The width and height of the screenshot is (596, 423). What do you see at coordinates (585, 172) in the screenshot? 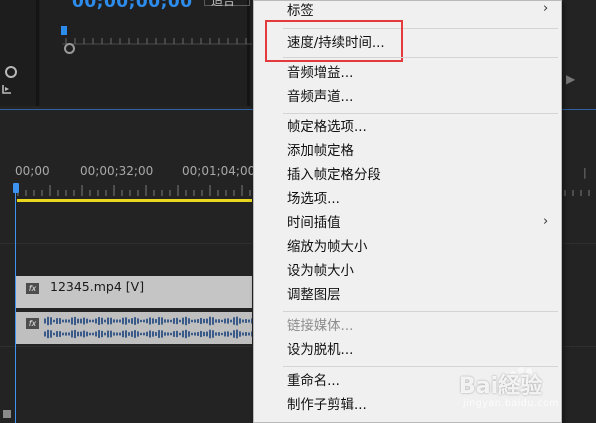
I see `ruler-tick: |` at bounding box center [585, 172].